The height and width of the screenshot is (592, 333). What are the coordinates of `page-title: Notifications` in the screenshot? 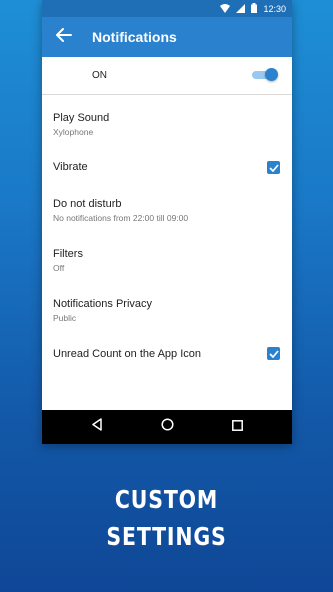 It's located at (134, 37).